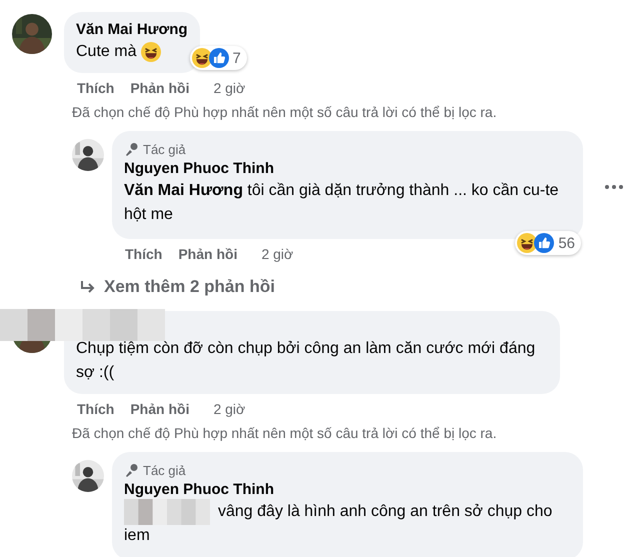 This screenshot has width=640, height=557. Describe the element at coordinates (306, 361) in the screenshot. I see `comment-text: Chụp tiệm còn đỡ còn chụp bởi công an làm căn cước mới đáng sợ :((` at that location.